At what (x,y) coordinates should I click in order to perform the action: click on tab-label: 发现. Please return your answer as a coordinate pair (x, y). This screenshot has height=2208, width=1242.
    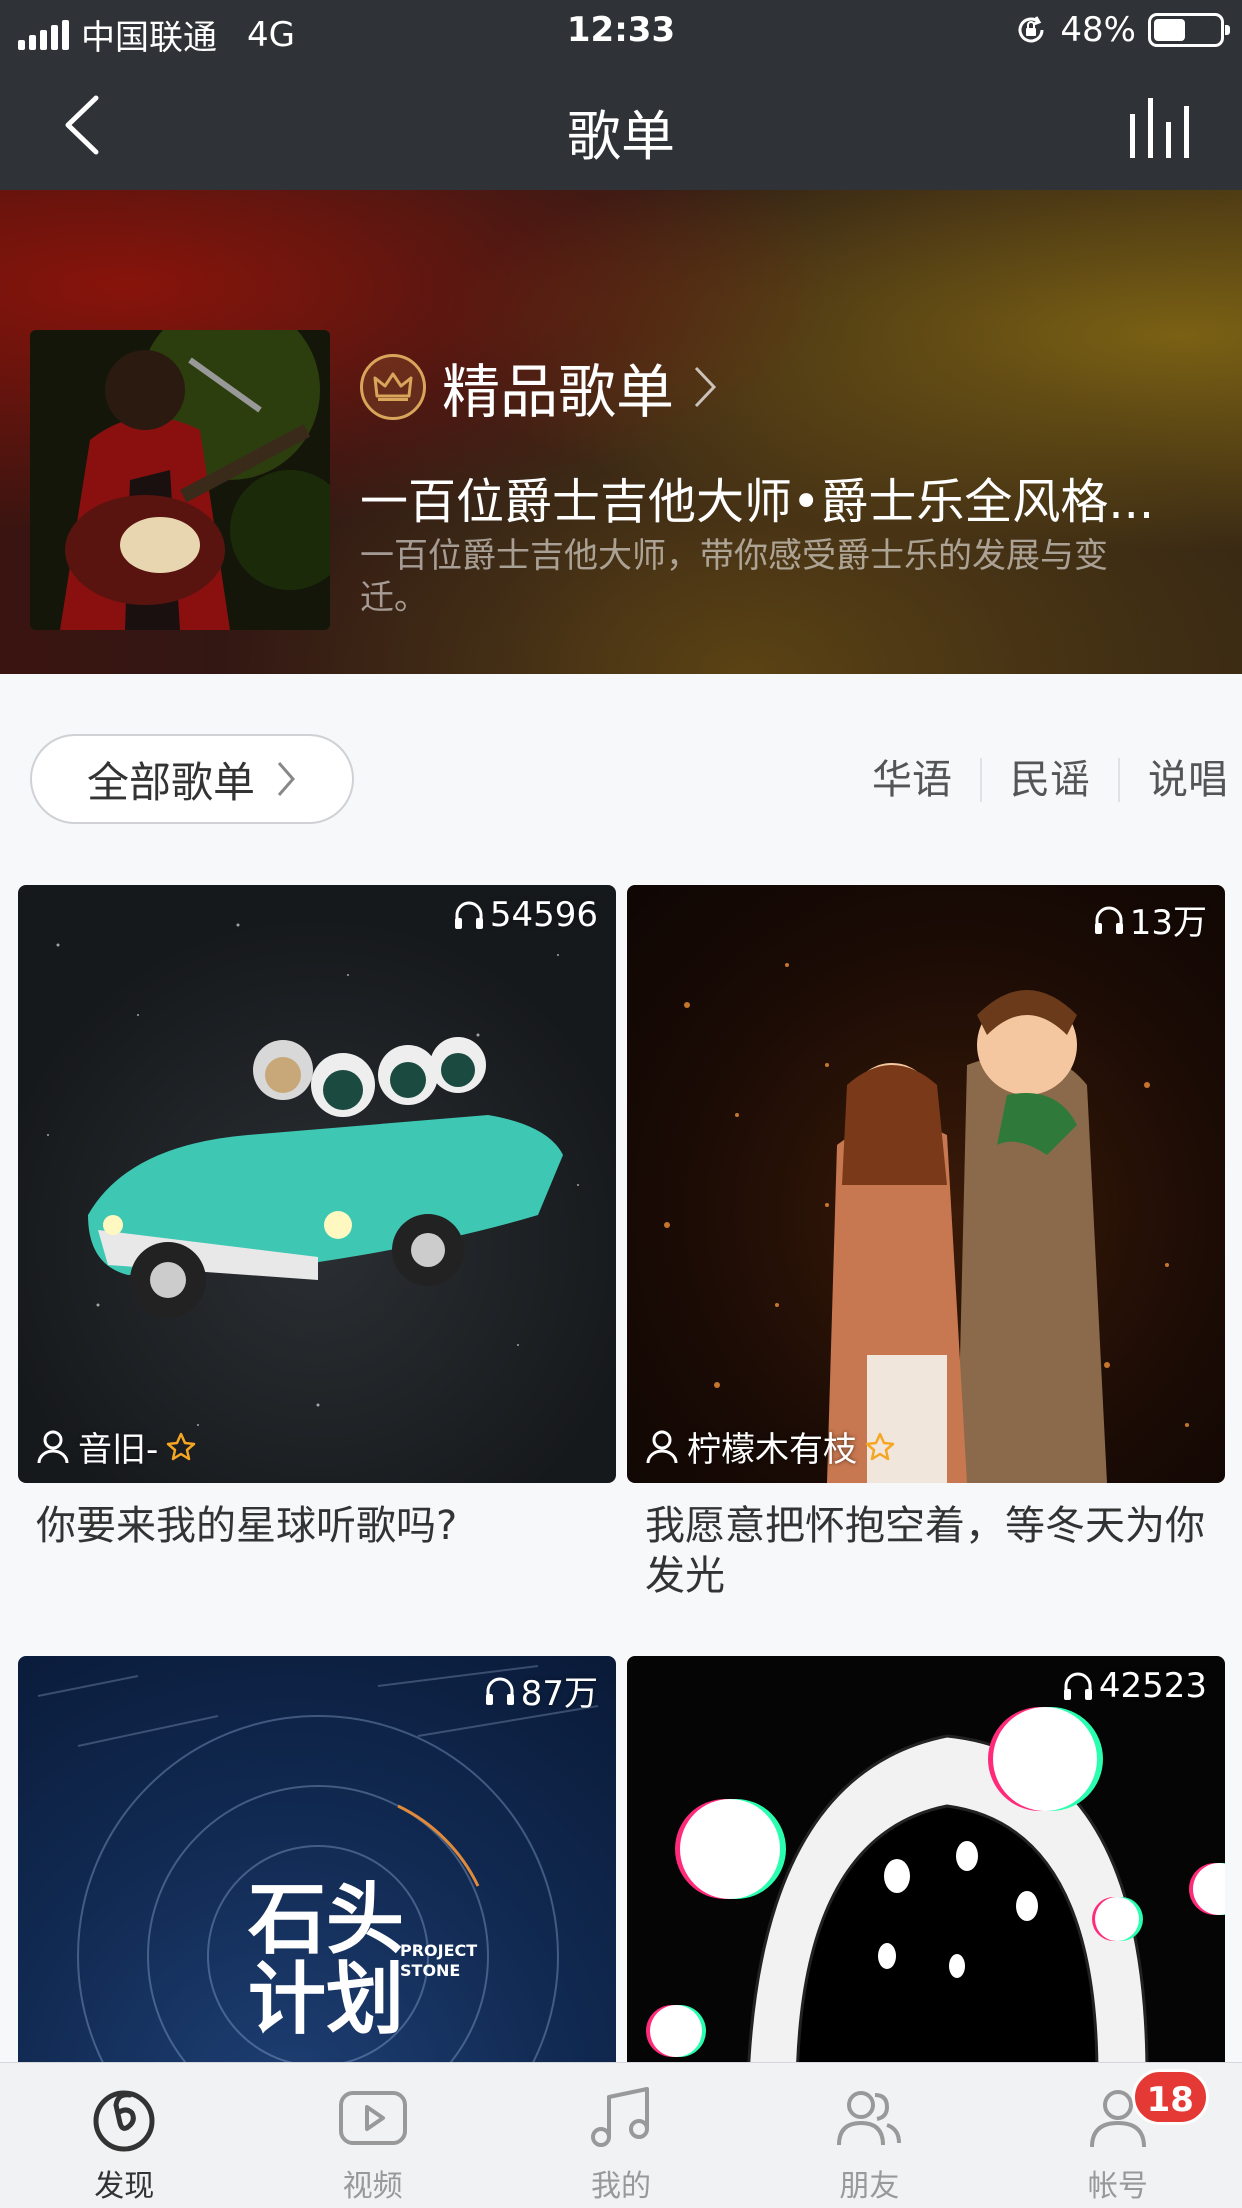
    Looking at the image, I should click on (124, 2186).